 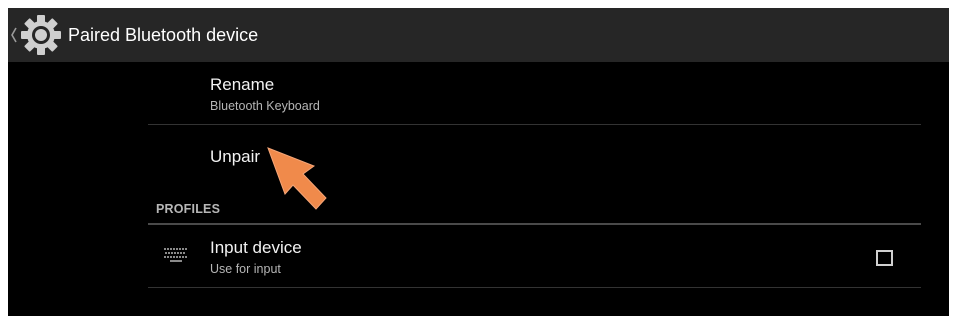 What do you see at coordinates (163, 35) in the screenshot?
I see `page-title: Paired Bluetooth device` at bounding box center [163, 35].